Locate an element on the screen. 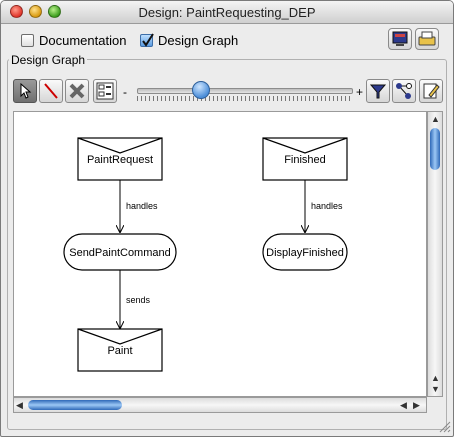 This screenshot has width=454, height=437. monitor-save-icon is located at coordinates (400, 38).